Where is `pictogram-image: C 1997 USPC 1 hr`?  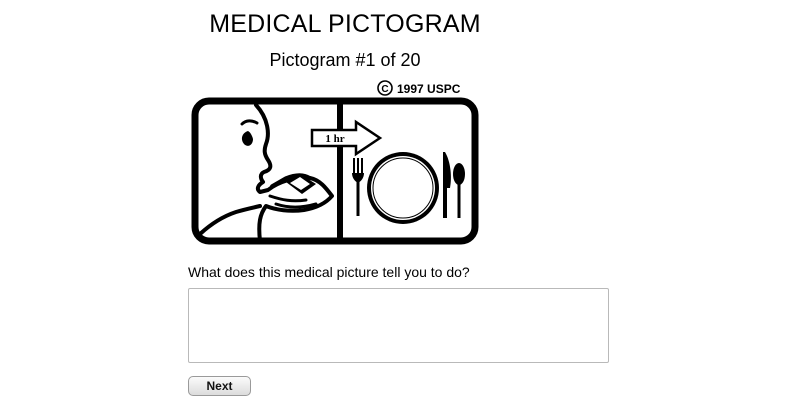 pictogram-image: C 1997 USPC 1 hr is located at coordinates (335, 162).